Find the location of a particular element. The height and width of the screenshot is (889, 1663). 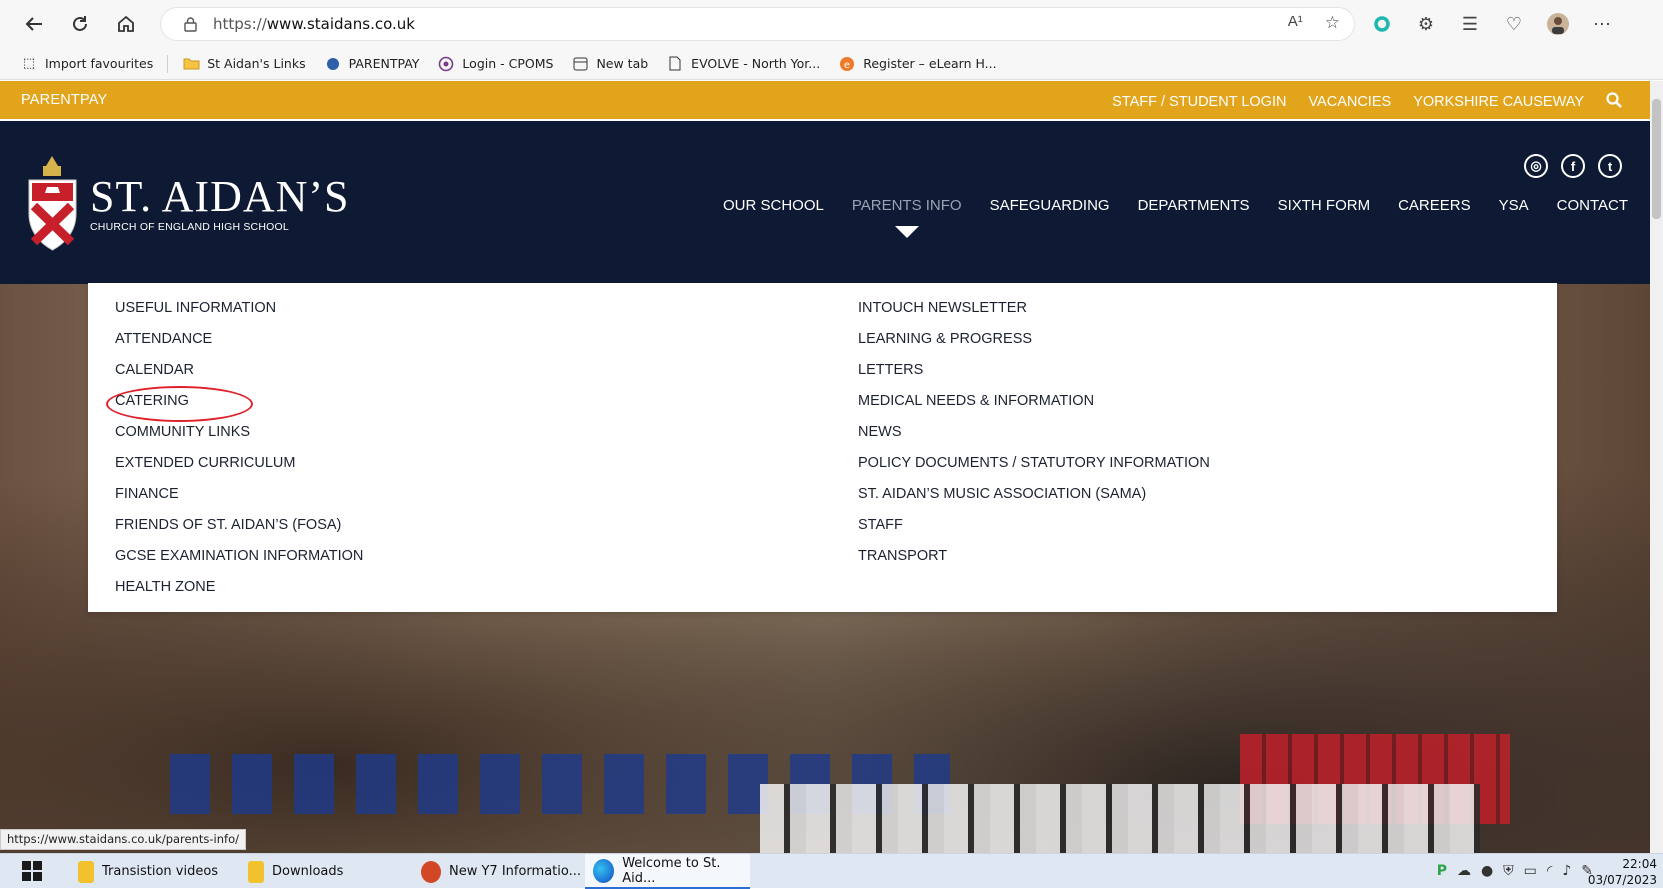

nav-departments: DEPARTMENTS is located at coordinates (1194, 205).